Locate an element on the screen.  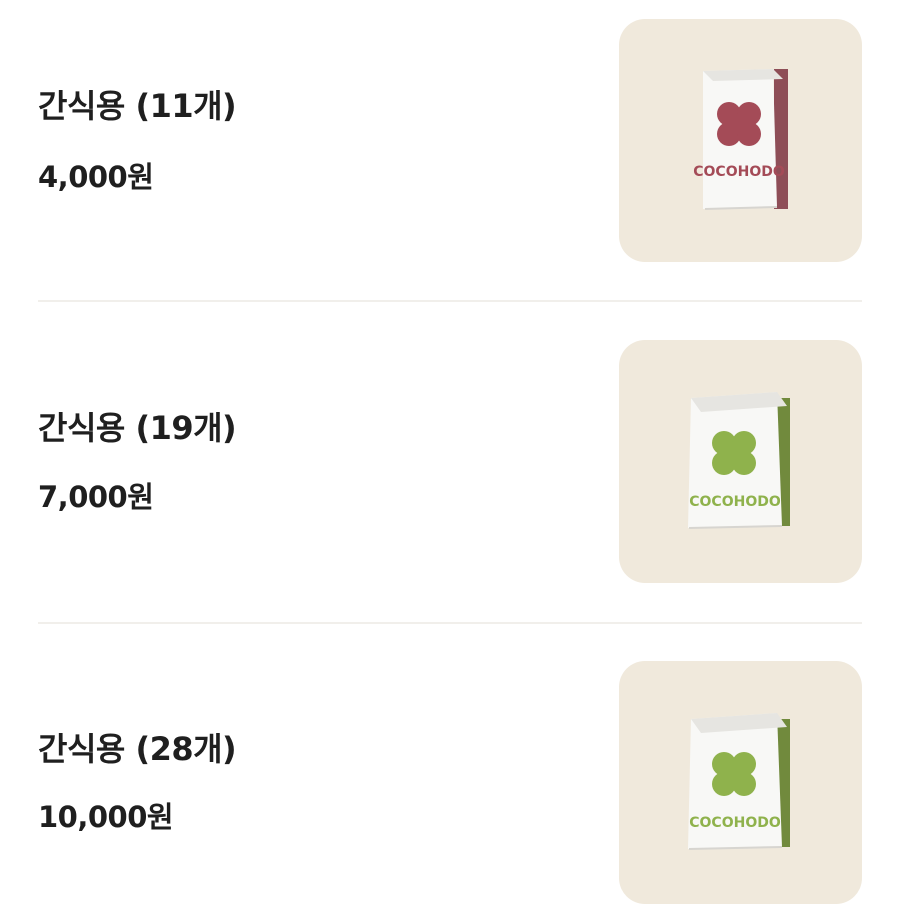
menu-item-price: 4,000원 is located at coordinates (96, 177).